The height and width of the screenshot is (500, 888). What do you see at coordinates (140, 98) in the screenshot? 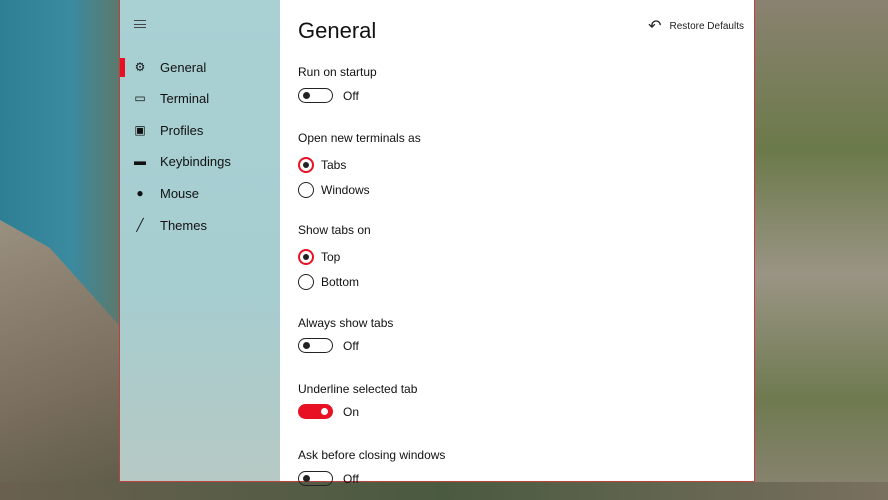
I see `window-icon: ▭` at bounding box center [140, 98].